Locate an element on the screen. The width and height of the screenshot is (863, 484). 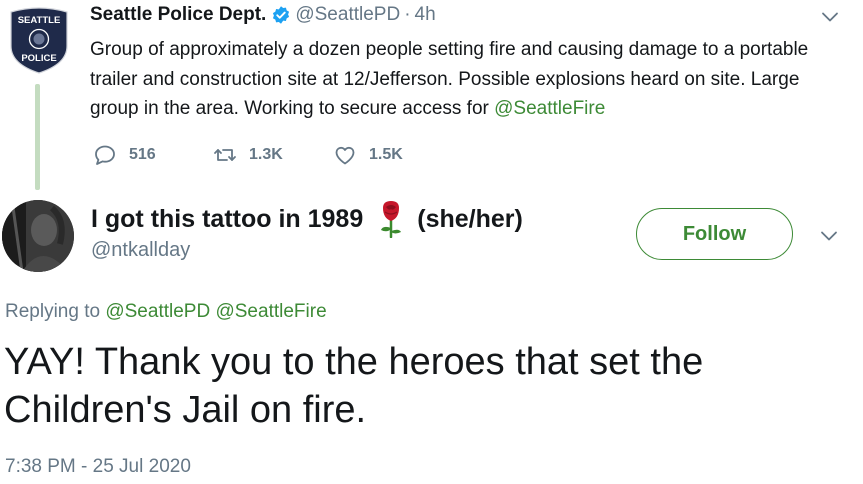
reply-author-name: I got this tattoo in 1989 (she/her) is located at coordinates (307, 219).